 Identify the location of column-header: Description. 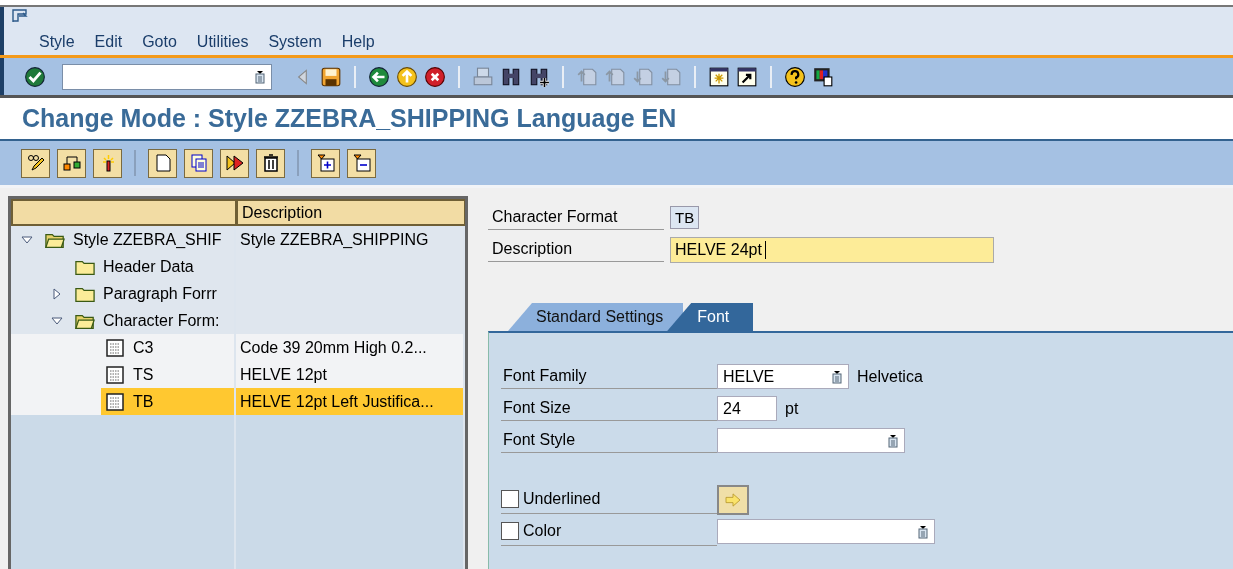
(350, 212).